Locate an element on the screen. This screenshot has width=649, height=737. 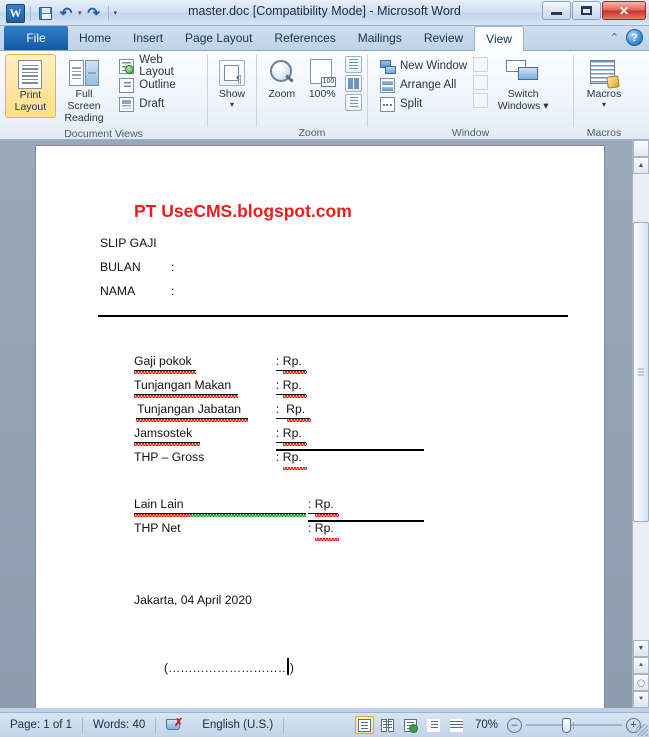
divider is located at coordinates (284, 725).